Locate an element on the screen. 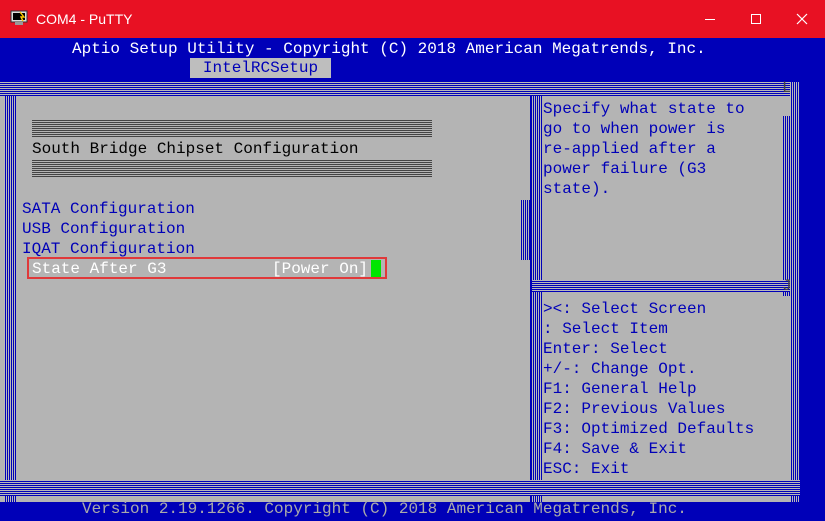 This screenshot has width=825, height=521. menu-item-sata-configuration: SATA Configuration is located at coordinates (108, 209).